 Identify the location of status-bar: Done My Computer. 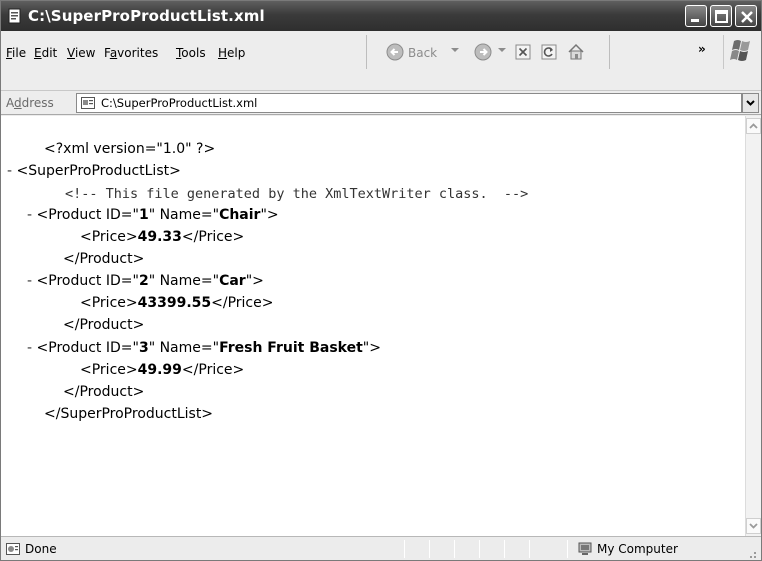
(381, 548).